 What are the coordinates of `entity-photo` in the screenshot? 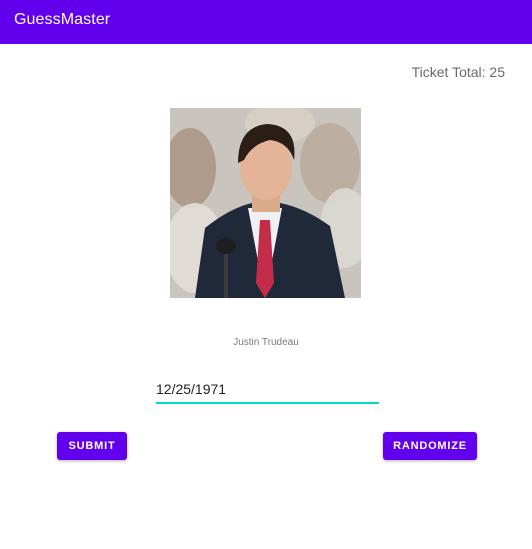 It's located at (265, 203).